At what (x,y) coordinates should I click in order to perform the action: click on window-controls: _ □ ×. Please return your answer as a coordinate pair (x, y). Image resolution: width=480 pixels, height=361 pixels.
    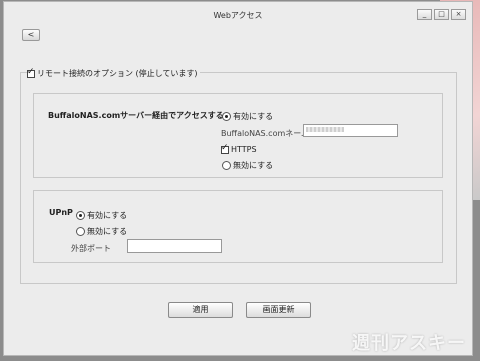
    Looking at the image, I should click on (441, 14).